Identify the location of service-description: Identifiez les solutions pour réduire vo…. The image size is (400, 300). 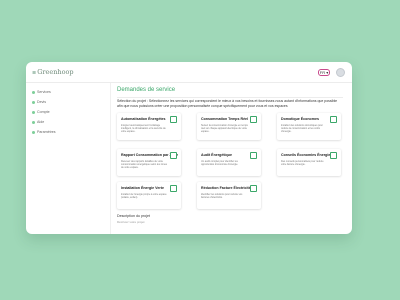
(222, 196).